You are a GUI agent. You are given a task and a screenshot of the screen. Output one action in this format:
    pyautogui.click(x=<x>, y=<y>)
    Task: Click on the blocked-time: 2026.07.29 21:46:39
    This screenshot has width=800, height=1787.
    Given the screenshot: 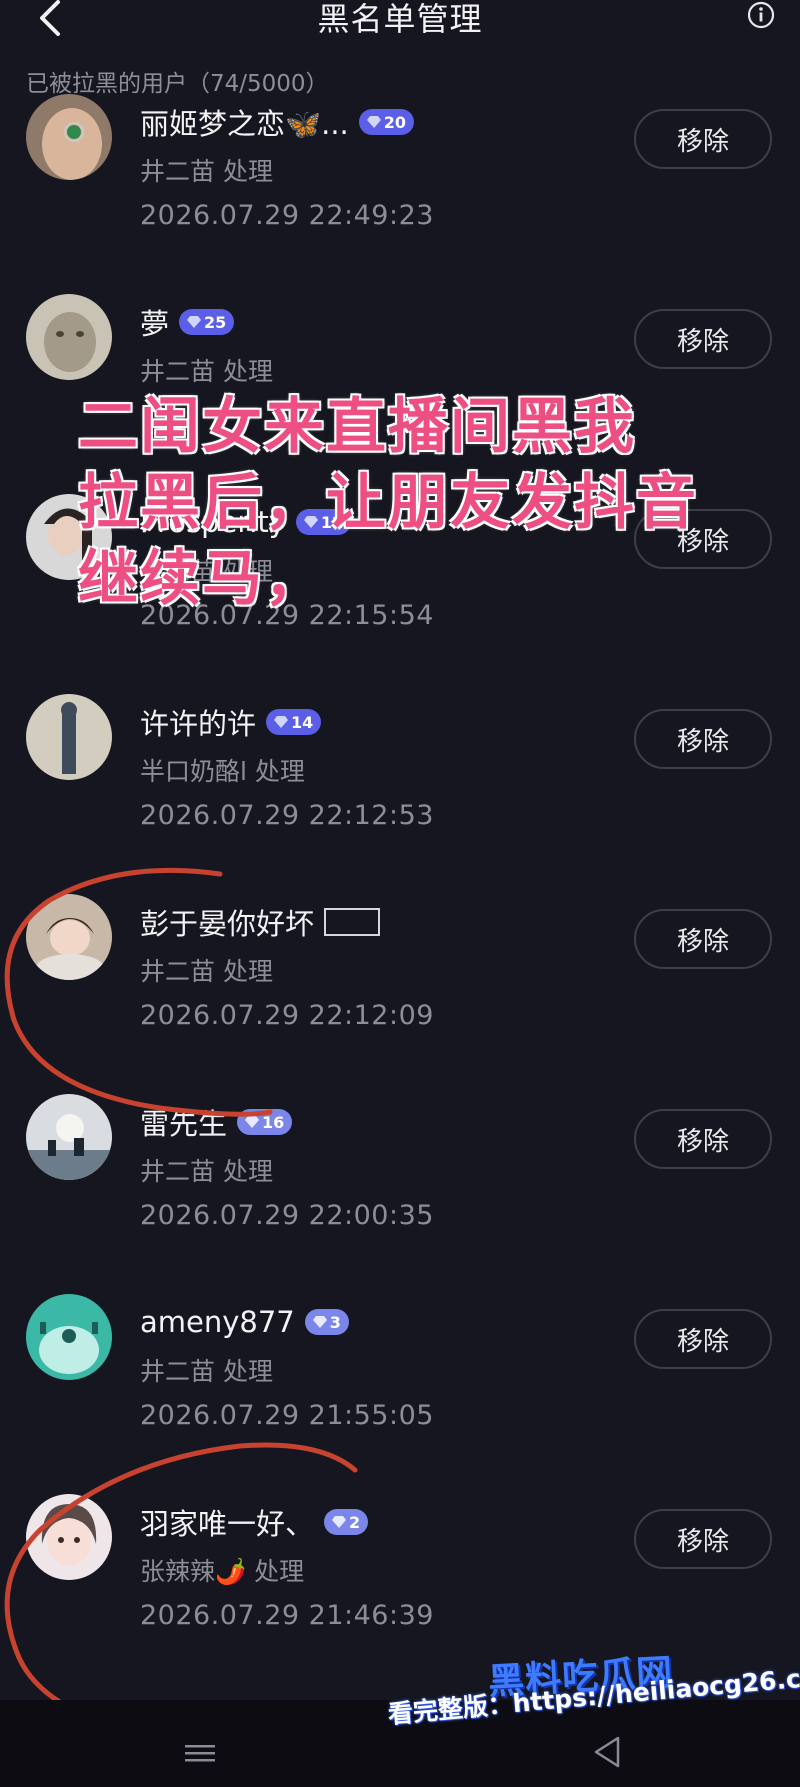 What is the action you would take?
    pyautogui.click(x=287, y=1615)
    